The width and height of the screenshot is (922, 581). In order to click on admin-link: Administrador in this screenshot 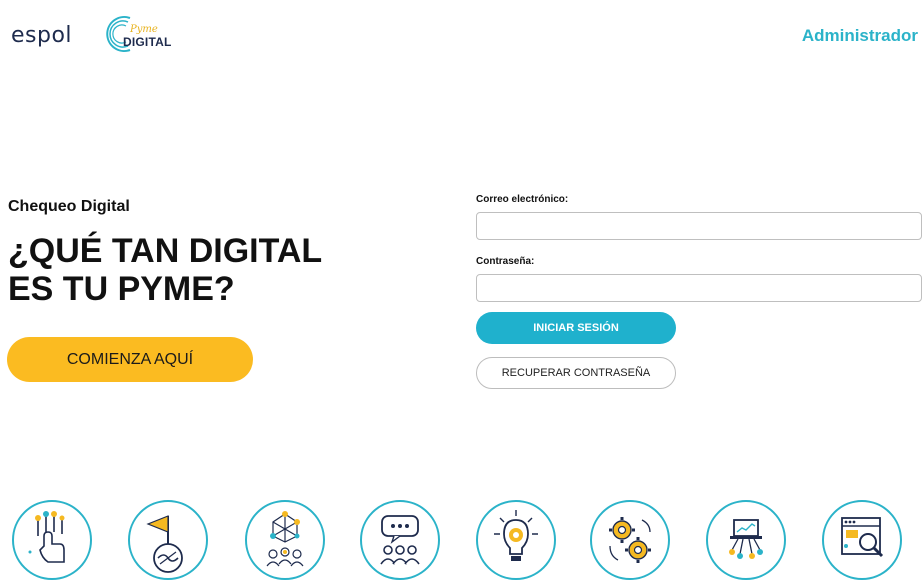, I will do `click(860, 36)`.